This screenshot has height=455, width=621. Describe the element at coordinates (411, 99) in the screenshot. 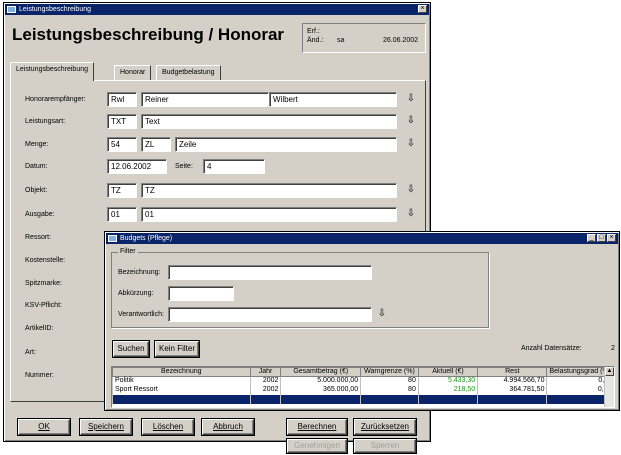

I see `honorarempfaenger-lookup-icon: ⇩` at that location.